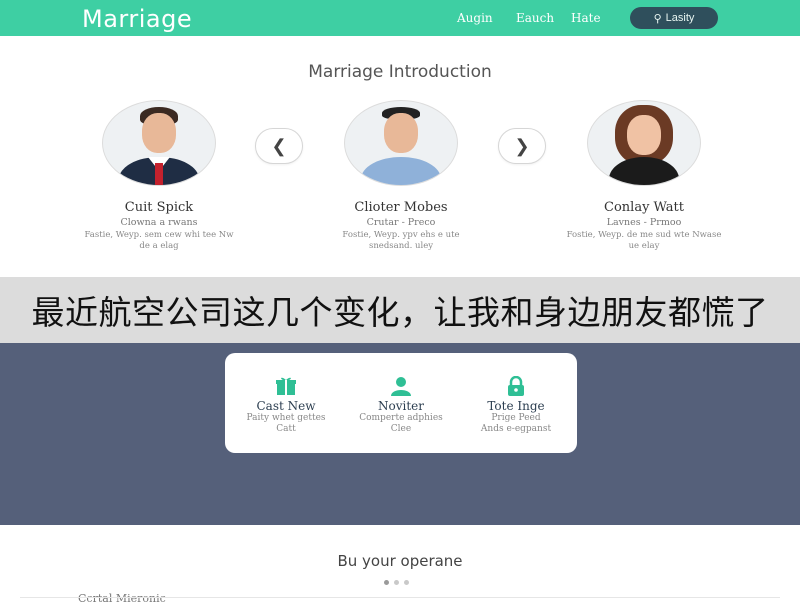  I want to click on chevron-right-icon: ❯, so click(522, 145).